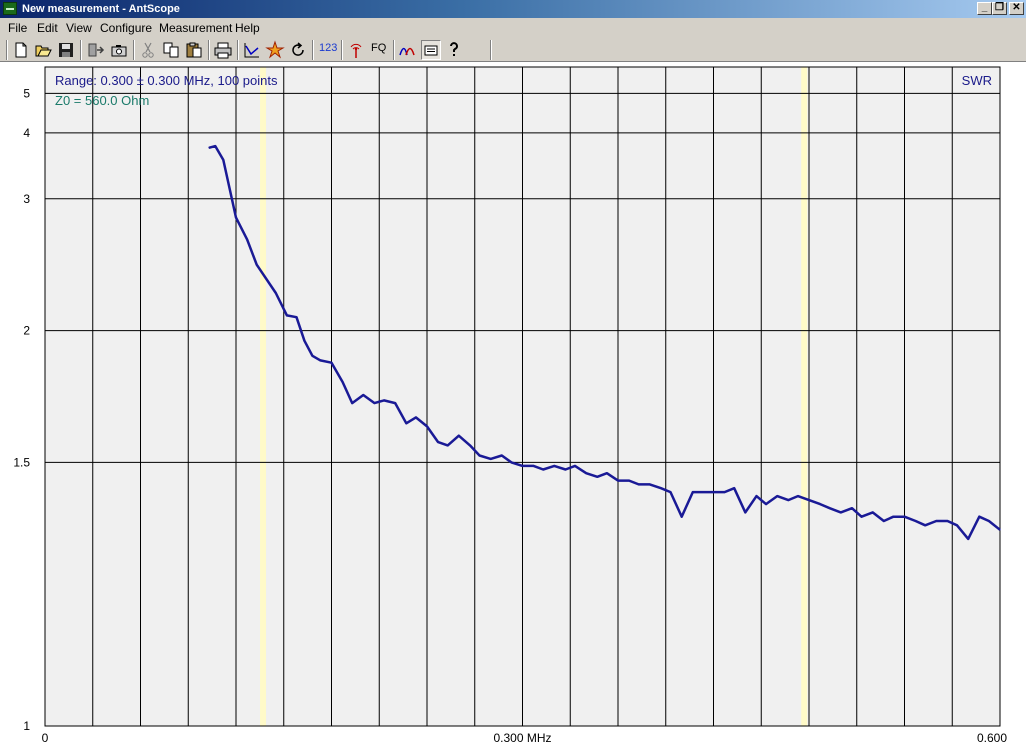  I want to click on x-tick-label: 0.300 MHz, so click(522, 738).